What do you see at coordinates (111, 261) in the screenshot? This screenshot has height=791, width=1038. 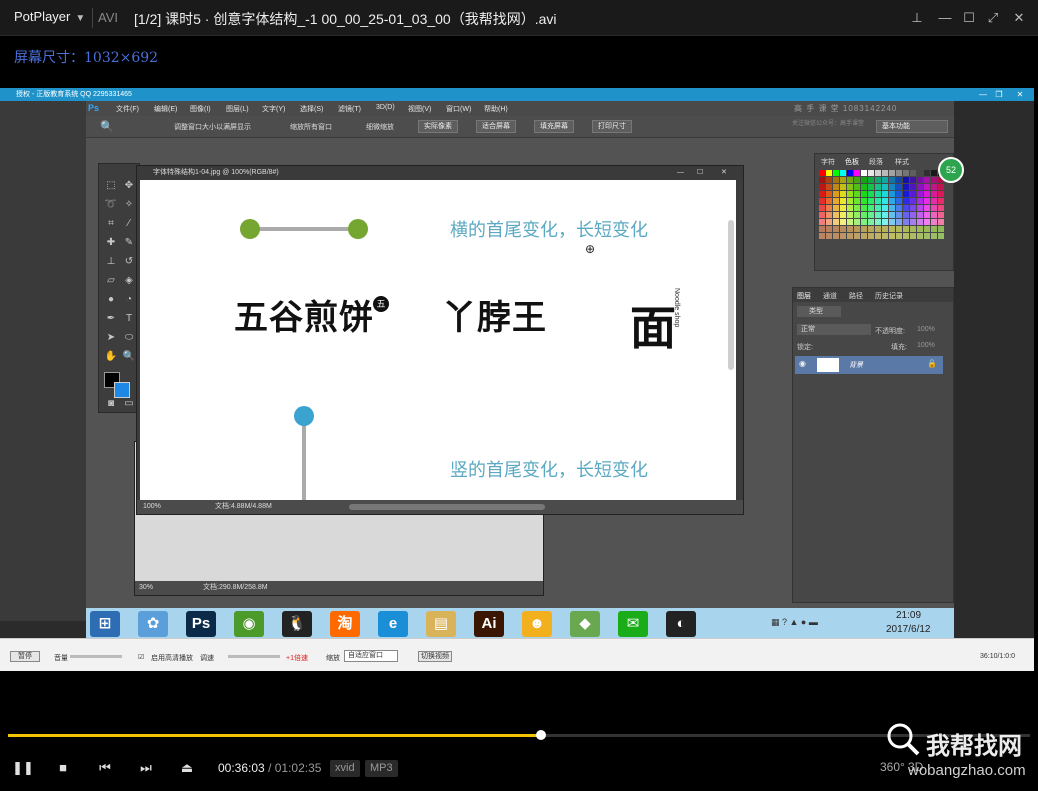 I see `stamp-tool-icon: ⊥` at bounding box center [111, 261].